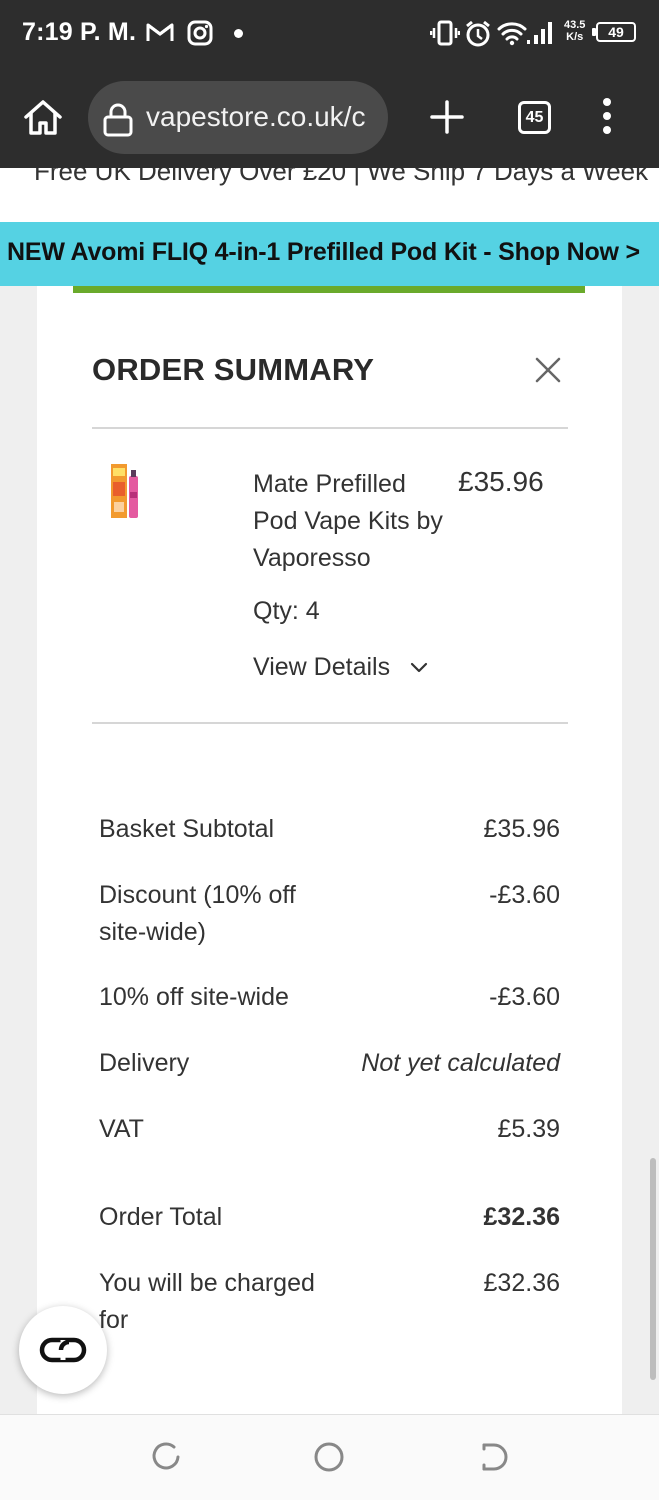 The image size is (659, 1500). Describe the element at coordinates (161, 1217) in the screenshot. I see `order-total-label: Order Total` at that location.